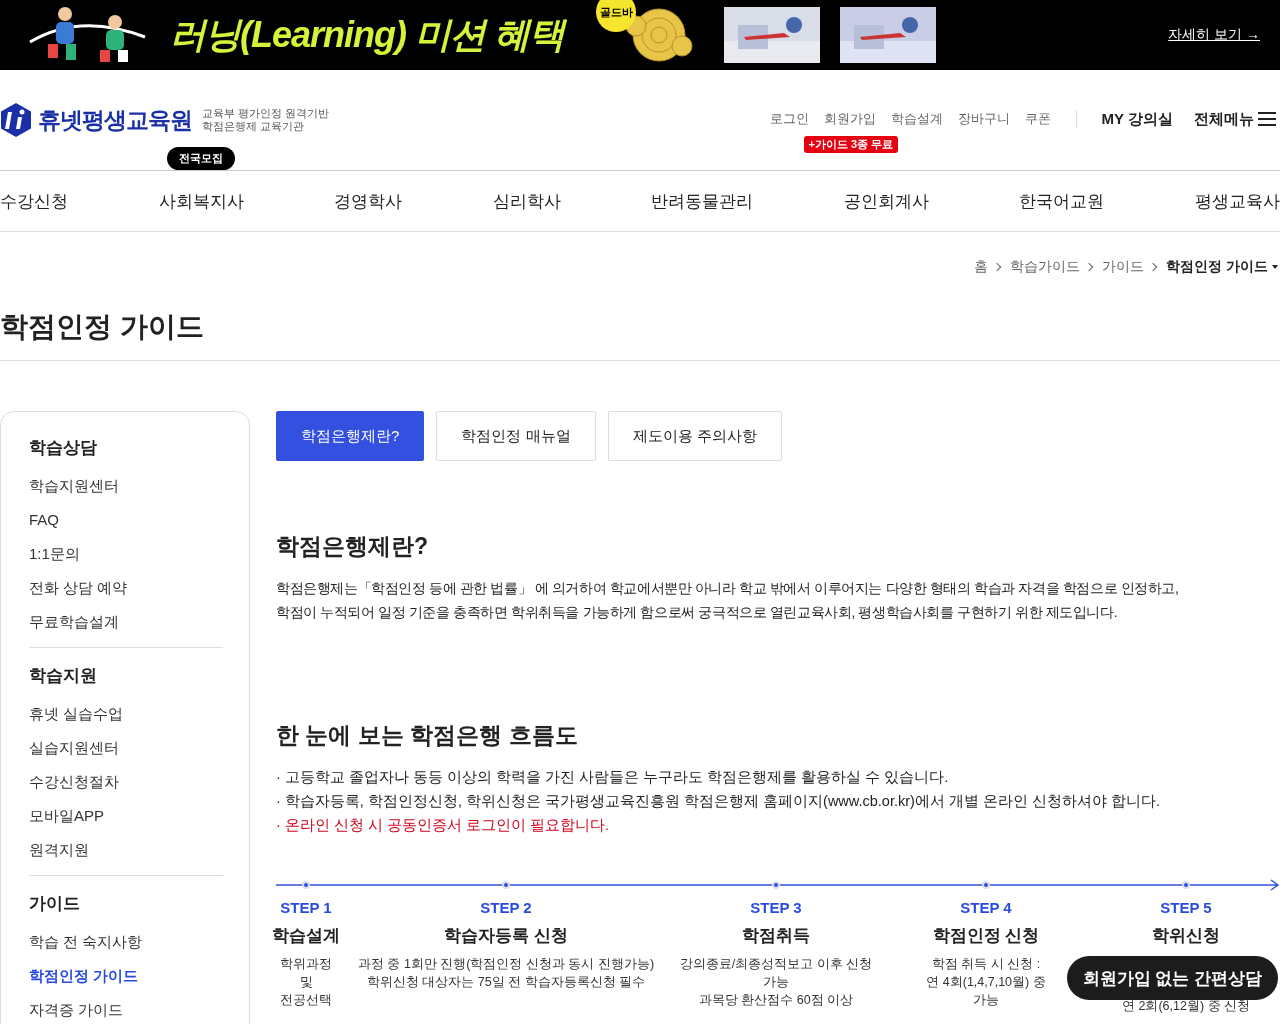  I want to click on sidebar-item: 수강신청절차, so click(126, 782).